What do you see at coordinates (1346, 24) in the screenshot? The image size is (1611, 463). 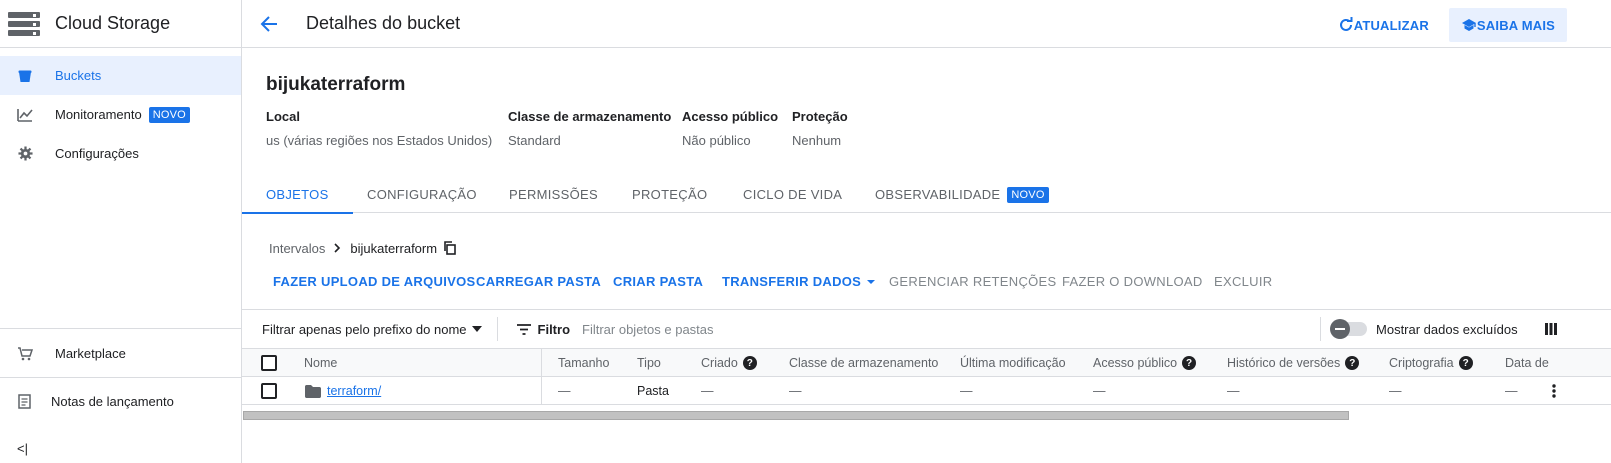 I see `refresh-icon` at bounding box center [1346, 24].